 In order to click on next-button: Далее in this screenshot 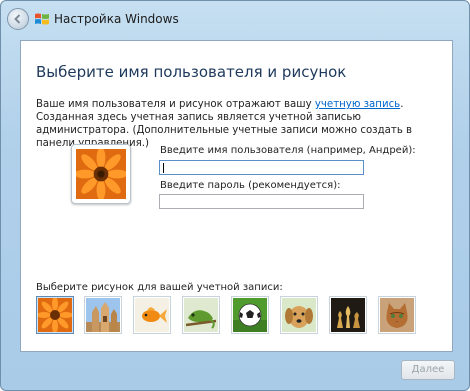, I will do `click(428, 370)`.